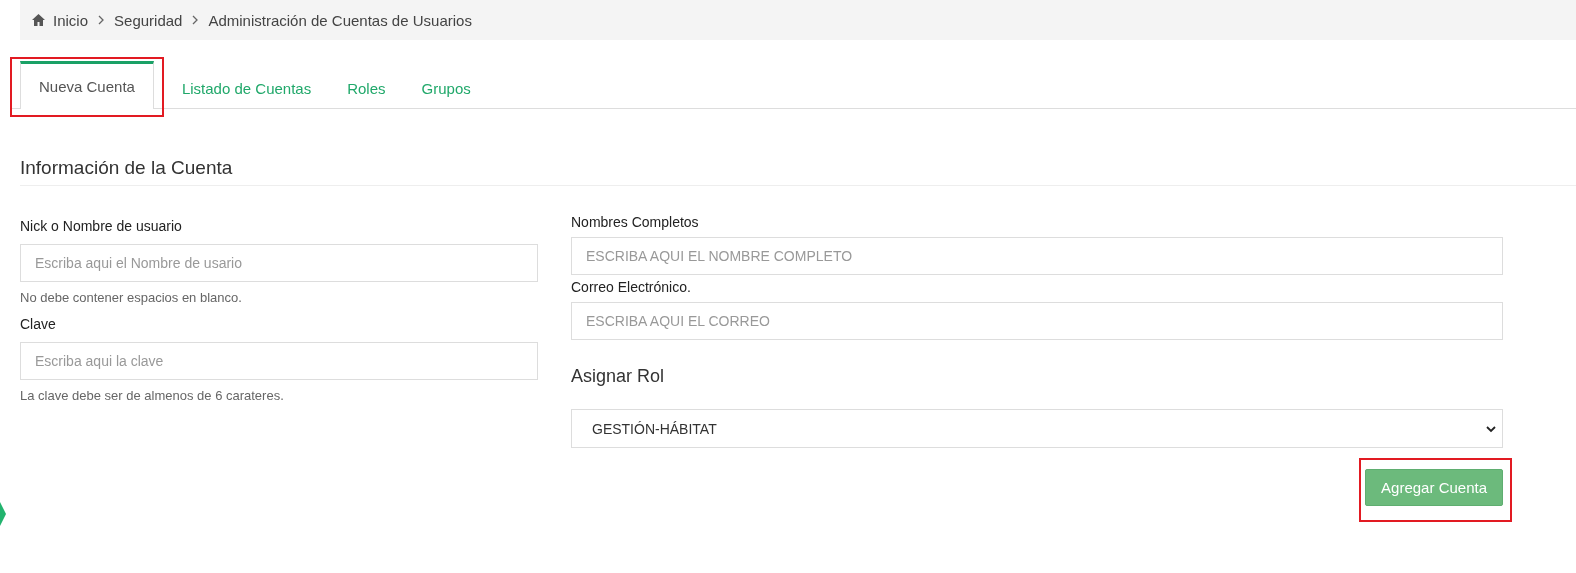 Image resolution: width=1576 pixels, height=573 pixels. What do you see at coordinates (101, 226) in the screenshot?
I see `field-label: Nick o Nombre de usuario` at bounding box center [101, 226].